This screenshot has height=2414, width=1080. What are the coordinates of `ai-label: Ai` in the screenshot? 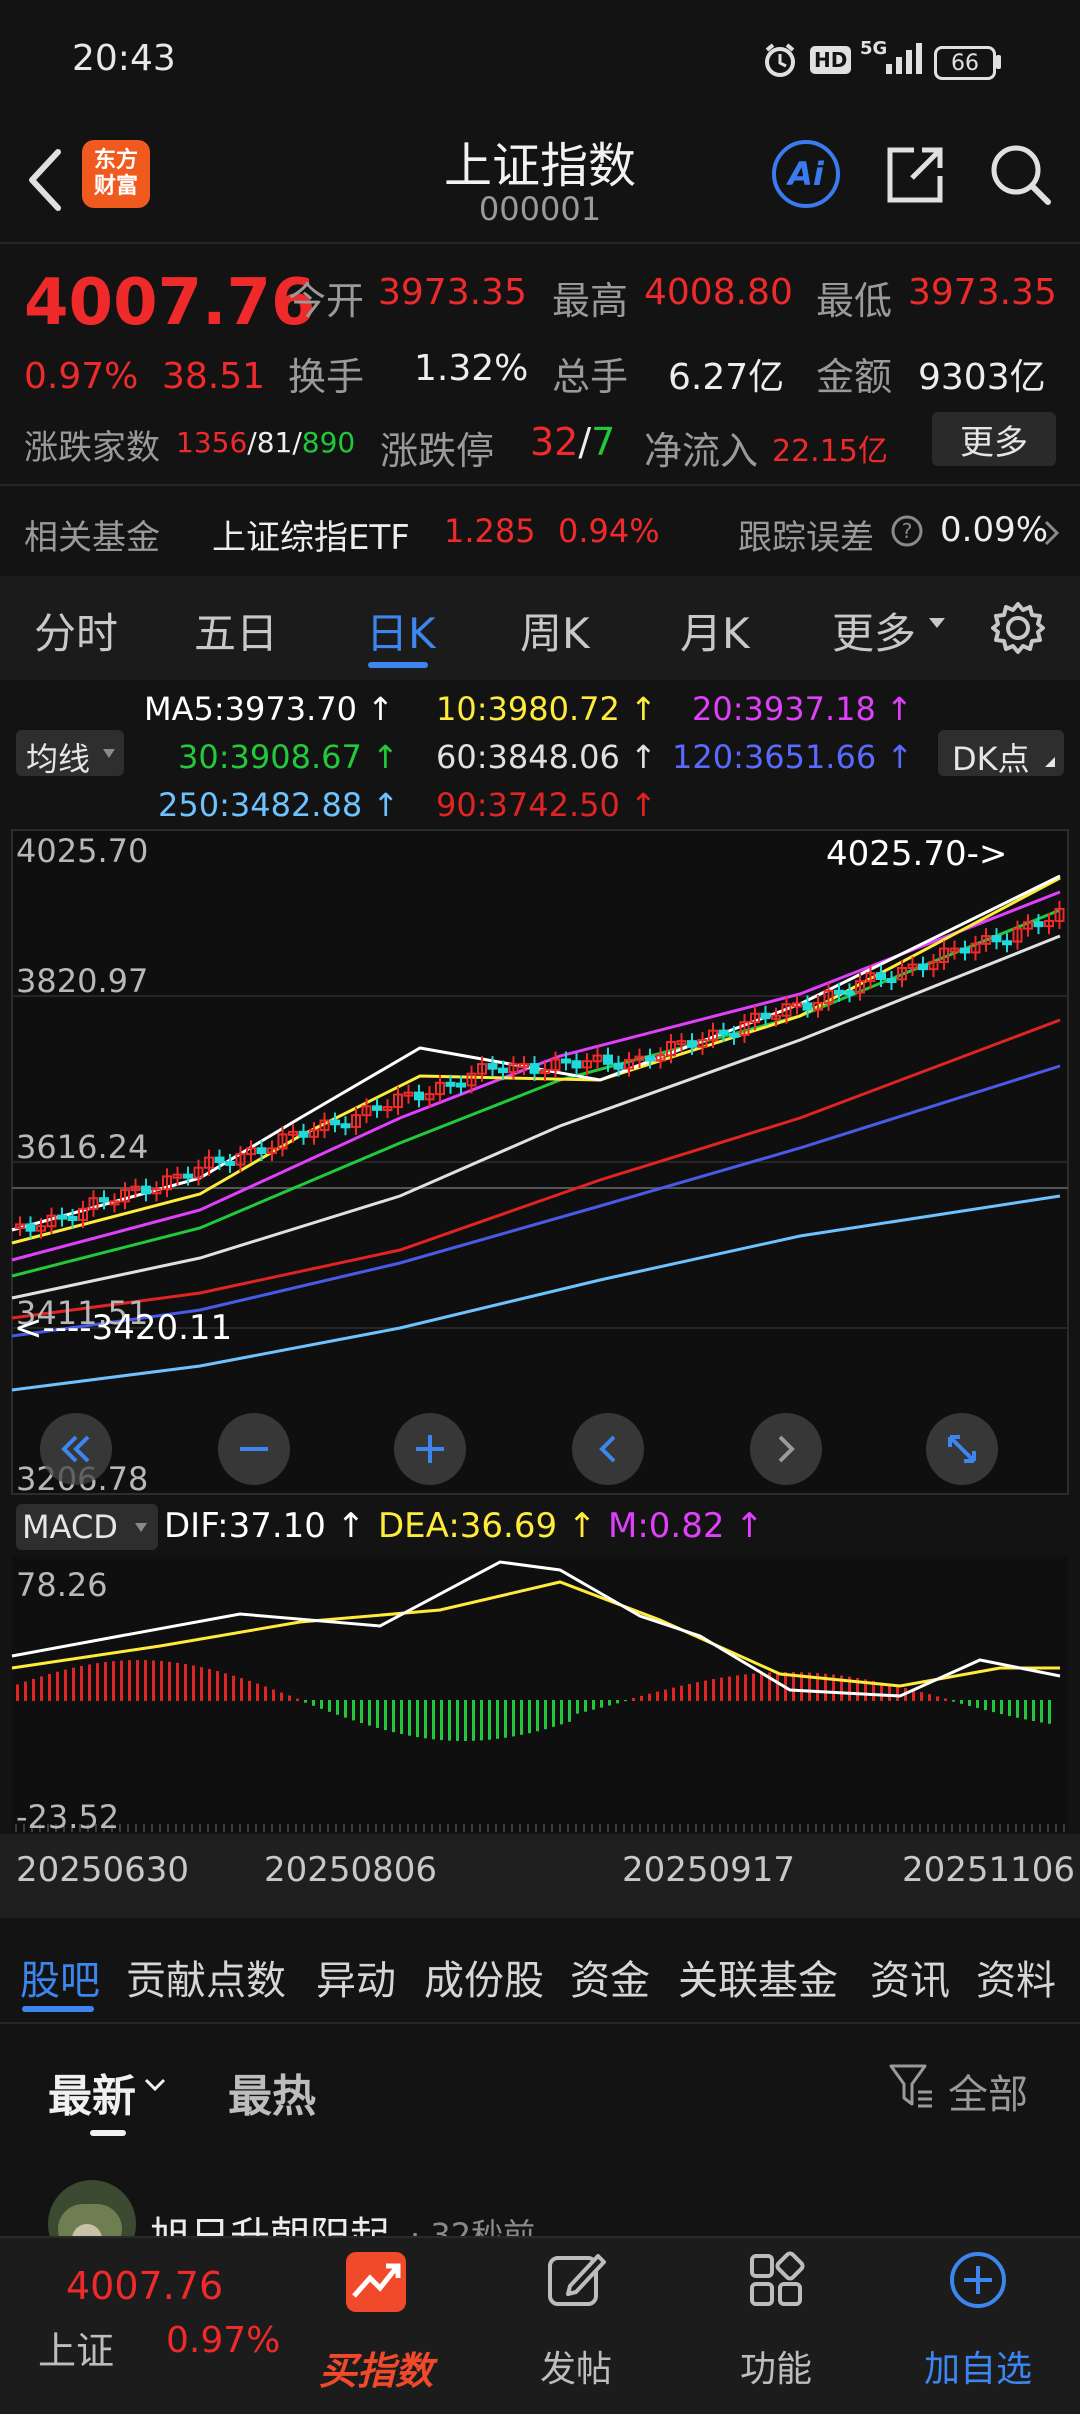 It's located at (806, 174).